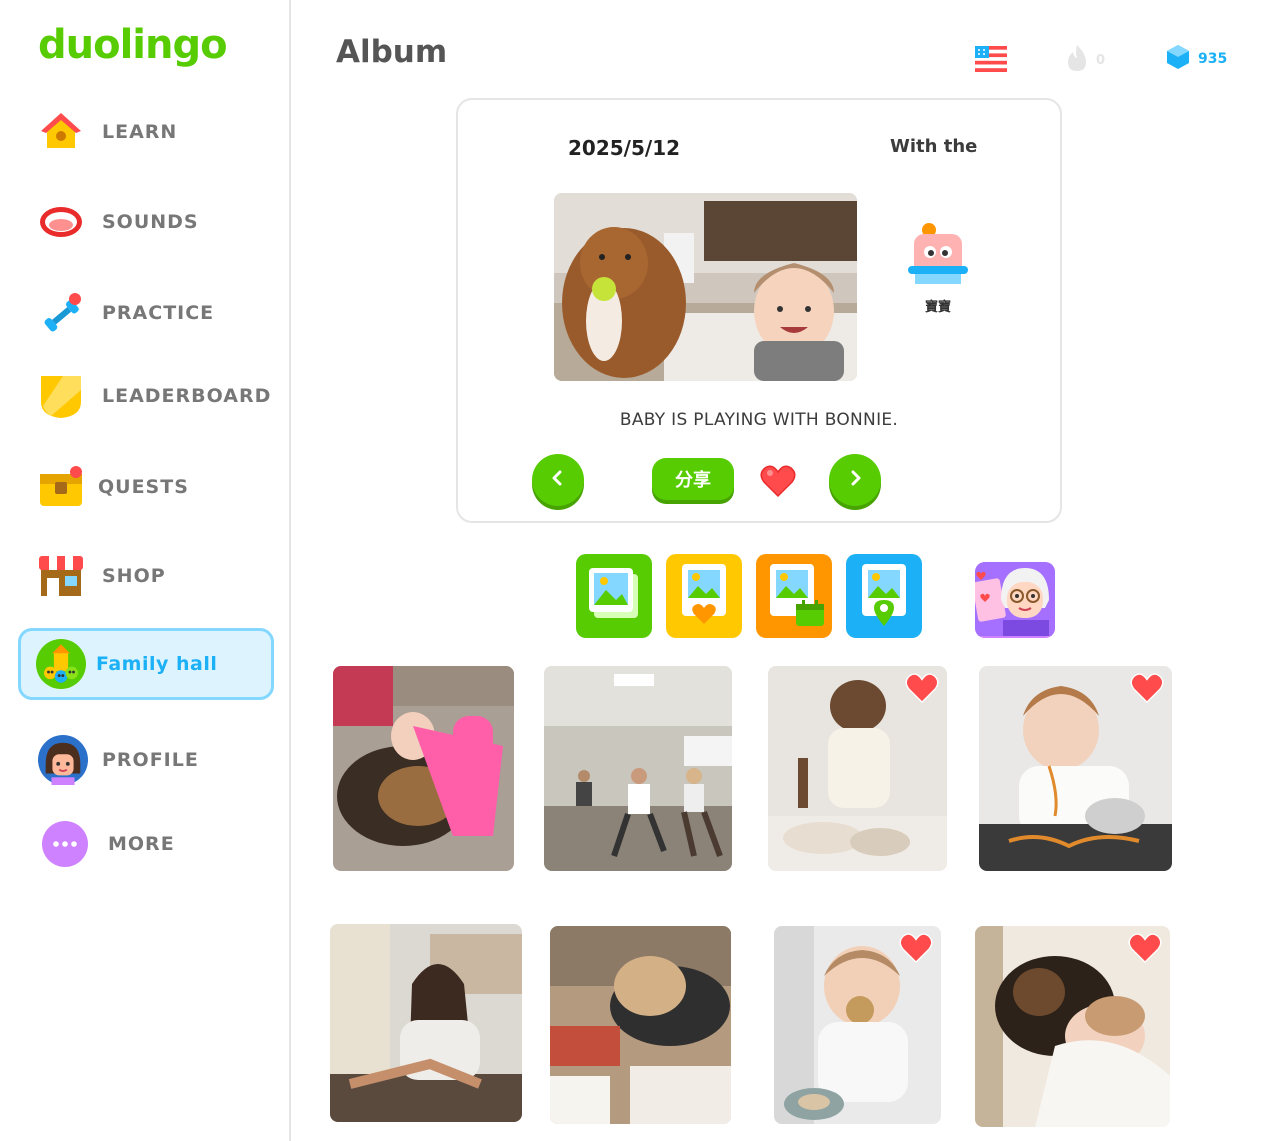 The height and width of the screenshot is (1141, 1280). I want to click on us-flag-icon, so click(991, 61).